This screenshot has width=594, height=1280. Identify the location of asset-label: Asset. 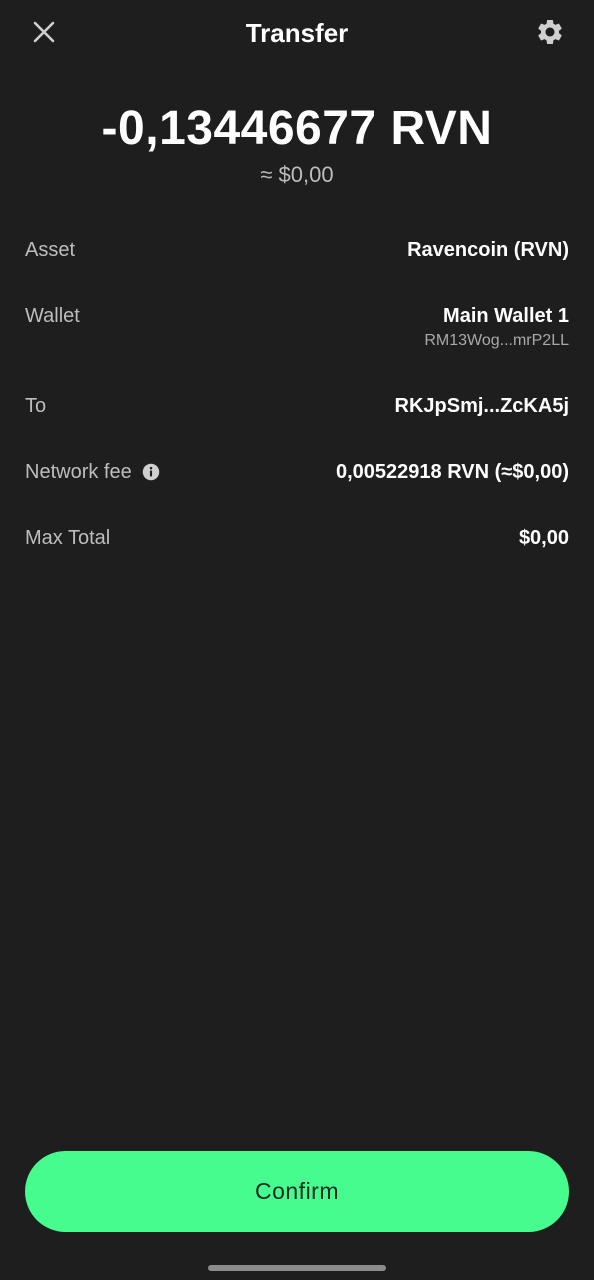
(50, 250).